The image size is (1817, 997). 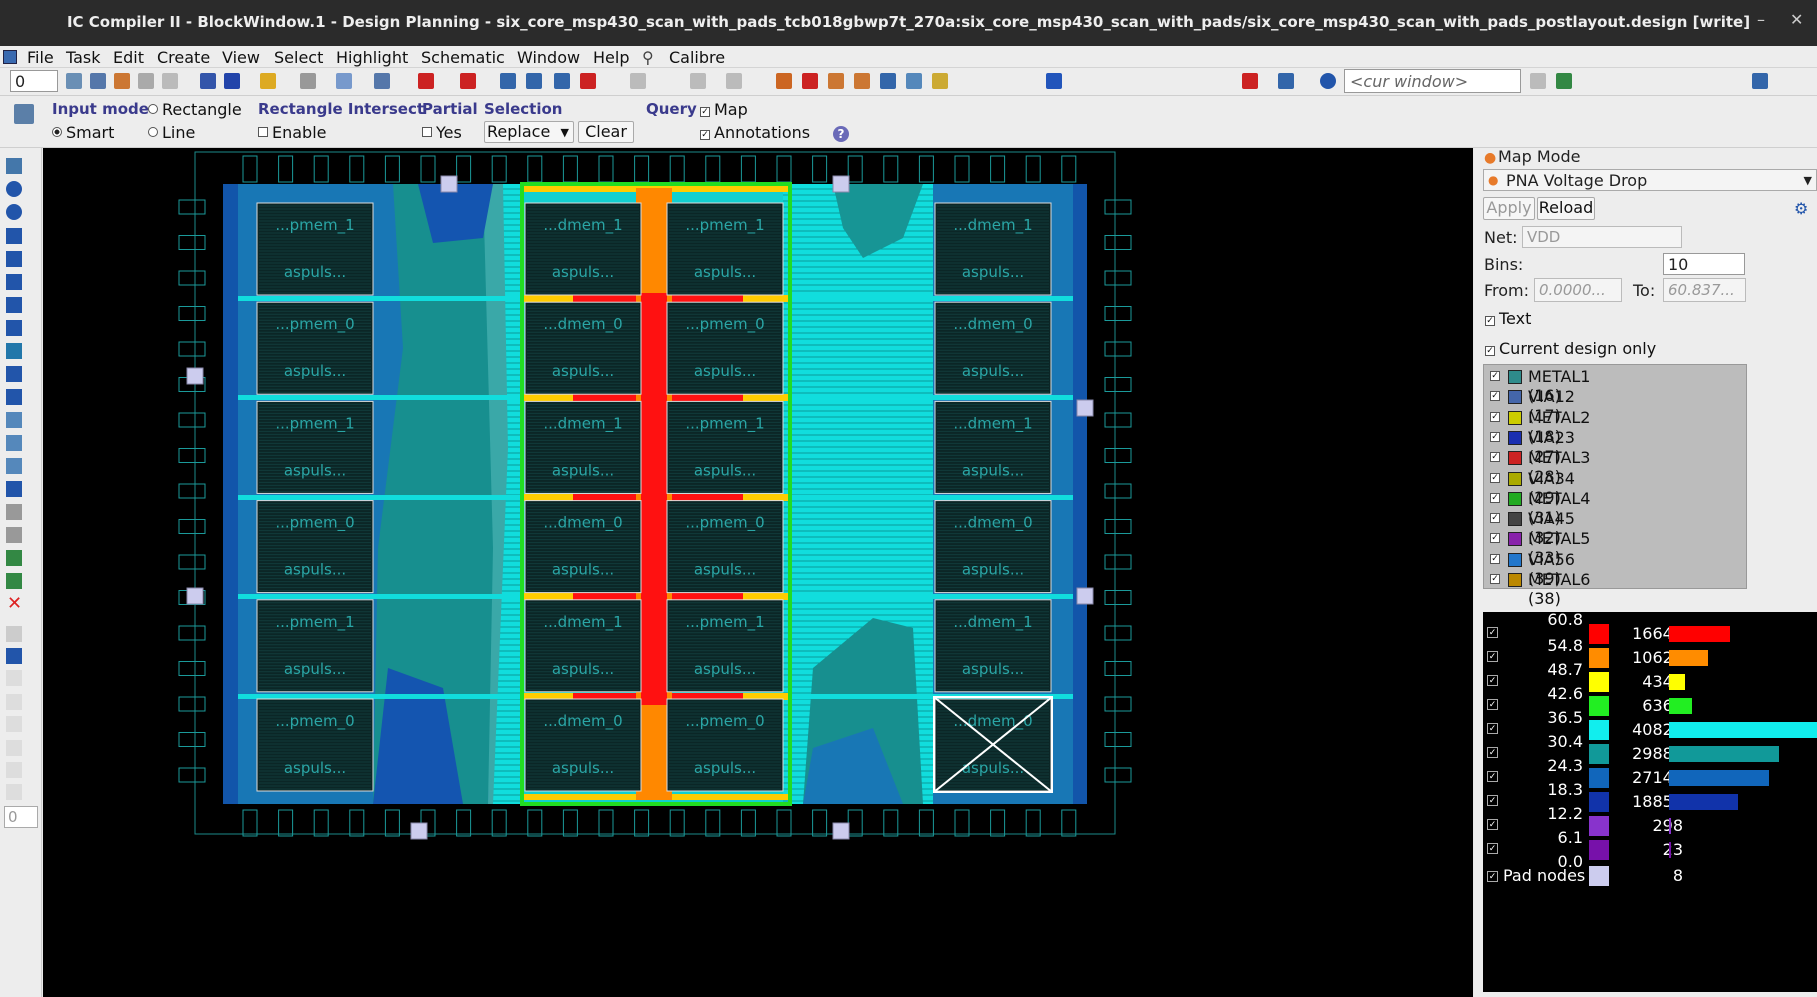 I want to click on split-icon, so click(x=14, y=374).